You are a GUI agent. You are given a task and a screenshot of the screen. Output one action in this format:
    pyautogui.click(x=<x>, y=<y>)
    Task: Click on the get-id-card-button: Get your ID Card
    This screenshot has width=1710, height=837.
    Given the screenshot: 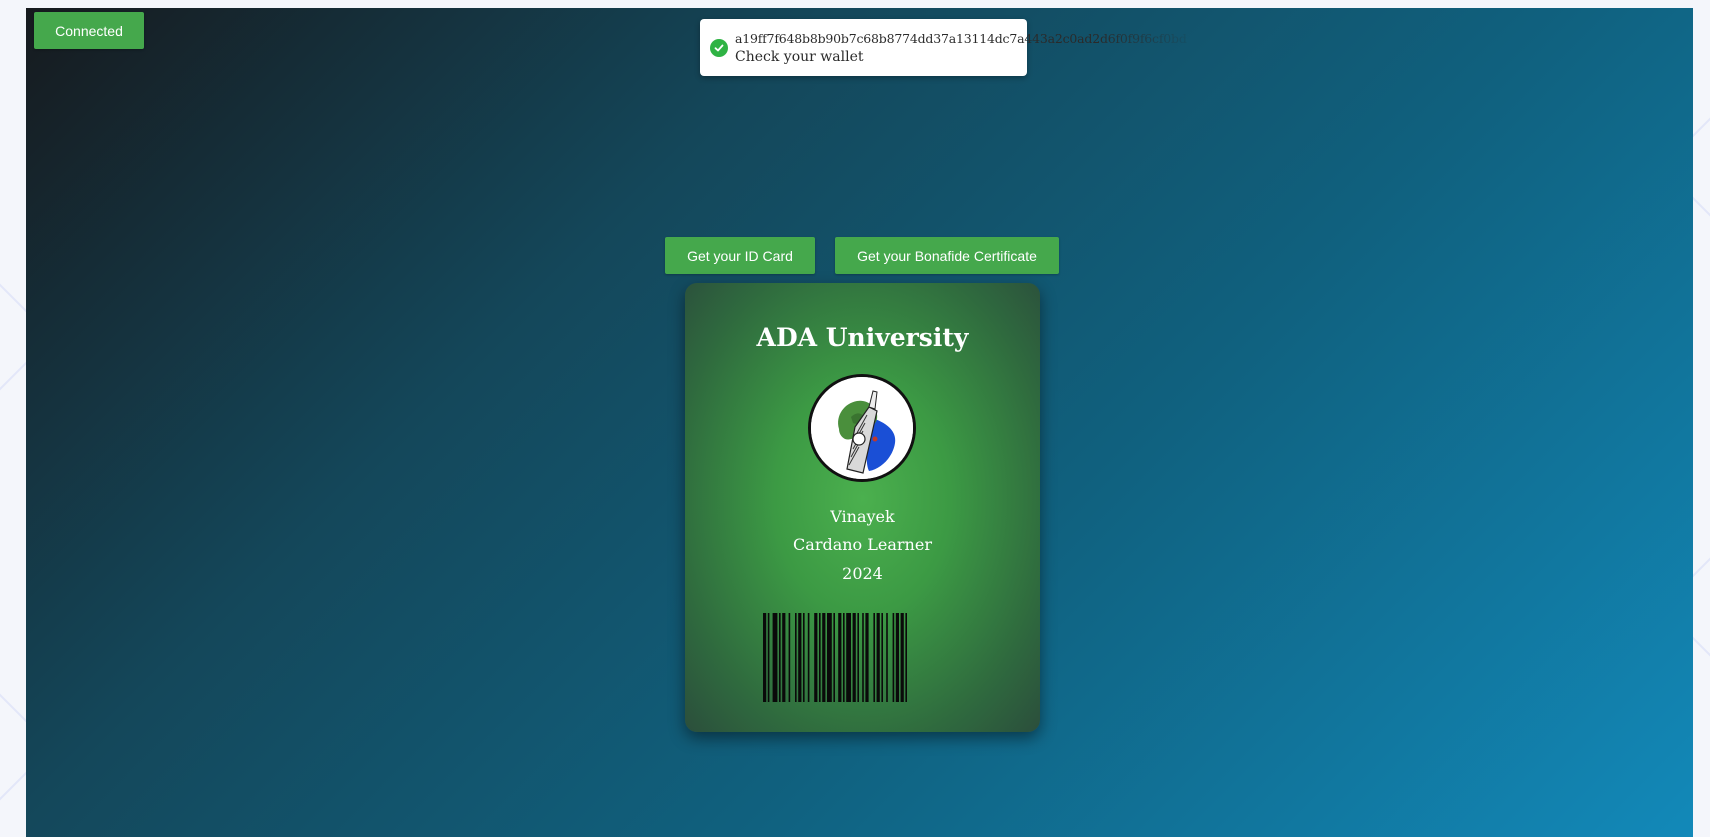 What is the action you would take?
    pyautogui.click(x=740, y=255)
    